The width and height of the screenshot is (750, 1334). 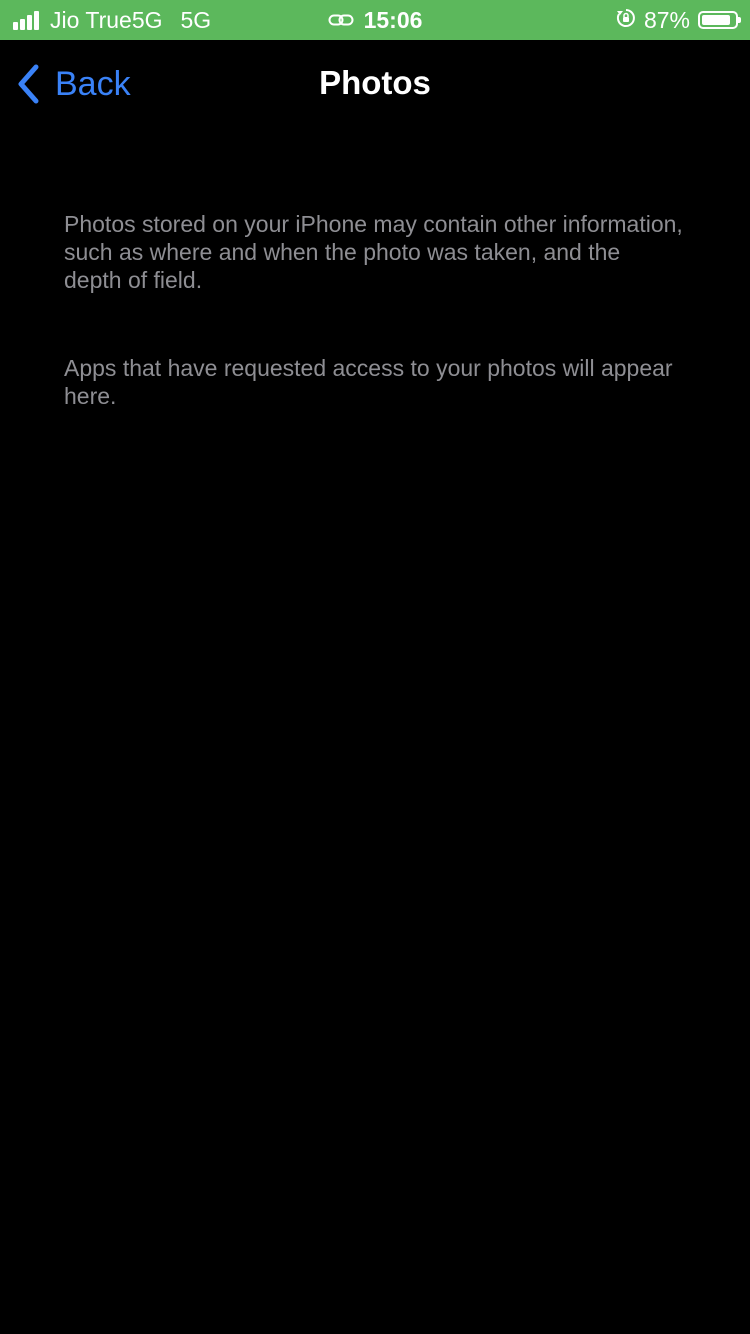 I want to click on navigation-bar: Back Photos, so click(x=375, y=84).